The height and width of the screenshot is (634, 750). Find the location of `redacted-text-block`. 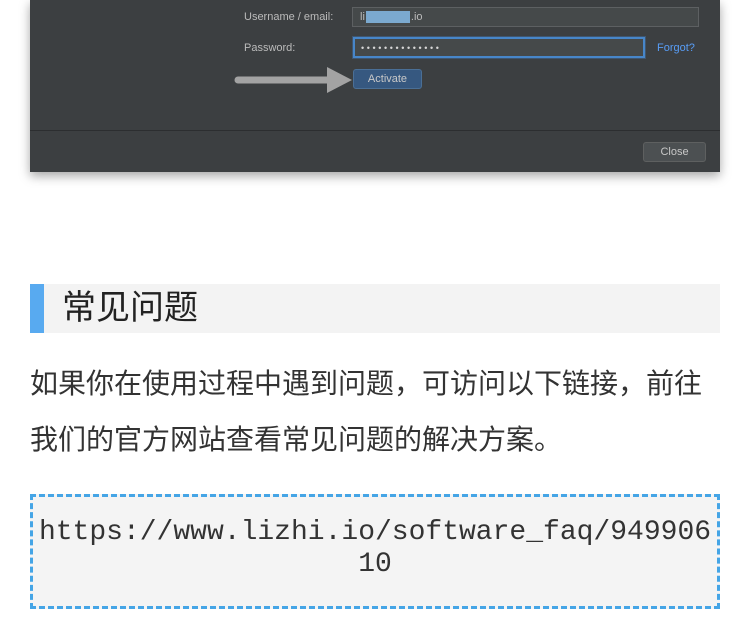

redacted-text-block is located at coordinates (387, 17).